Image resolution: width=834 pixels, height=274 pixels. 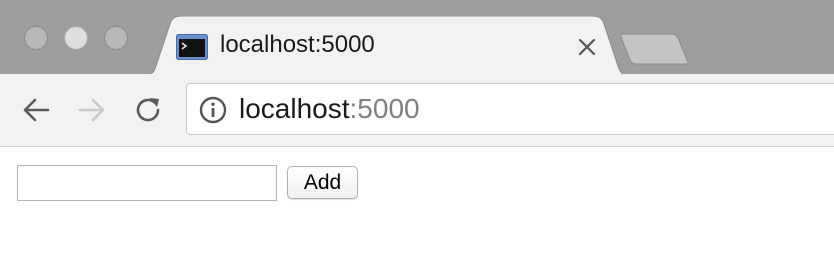 What do you see at coordinates (148, 110) in the screenshot?
I see `reload-icon` at bounding box center [148, 110].